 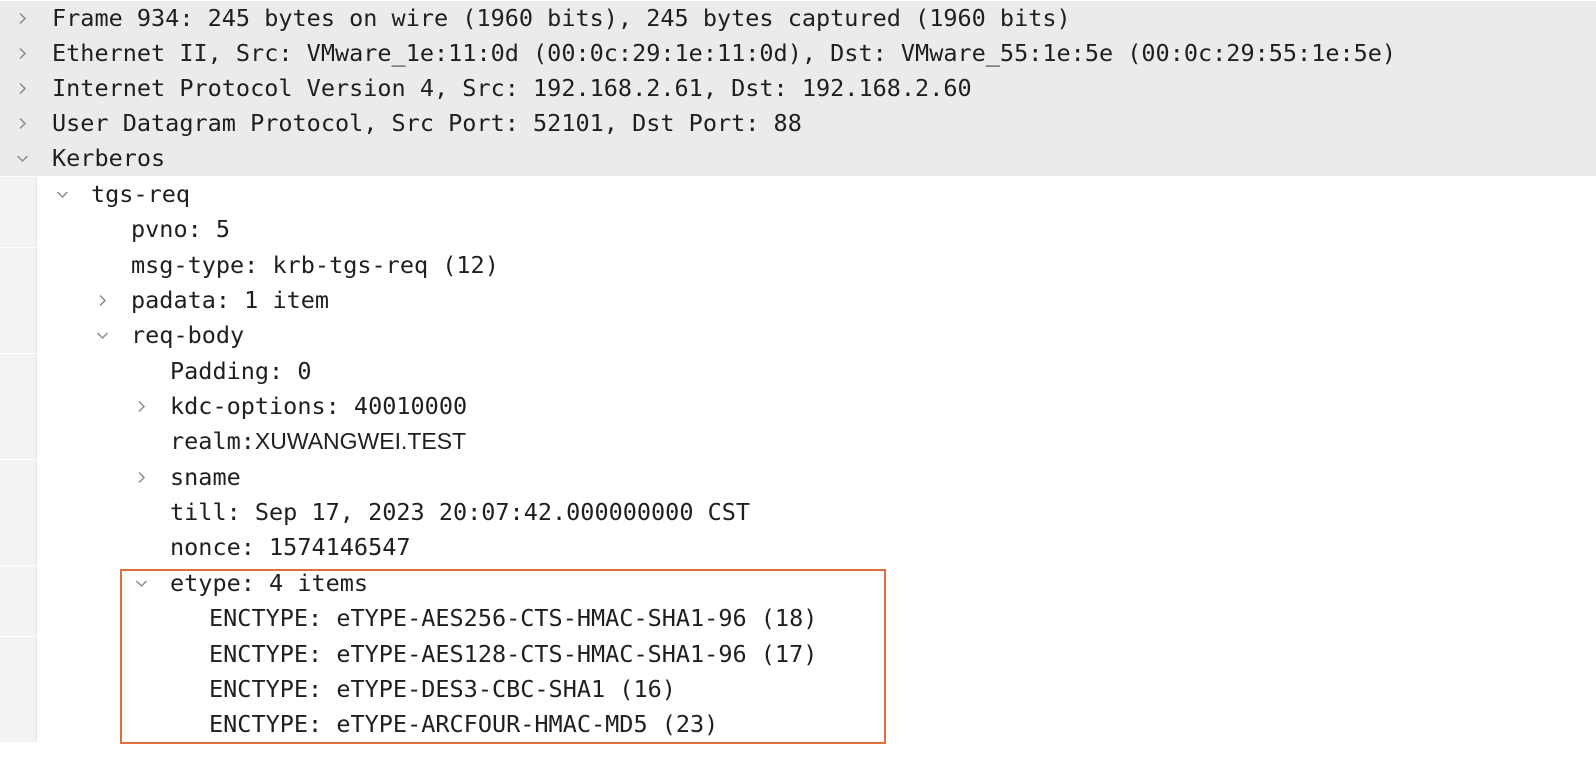 I want to click on row-label-text: etype: 4 items, so click(x=269, y=583).